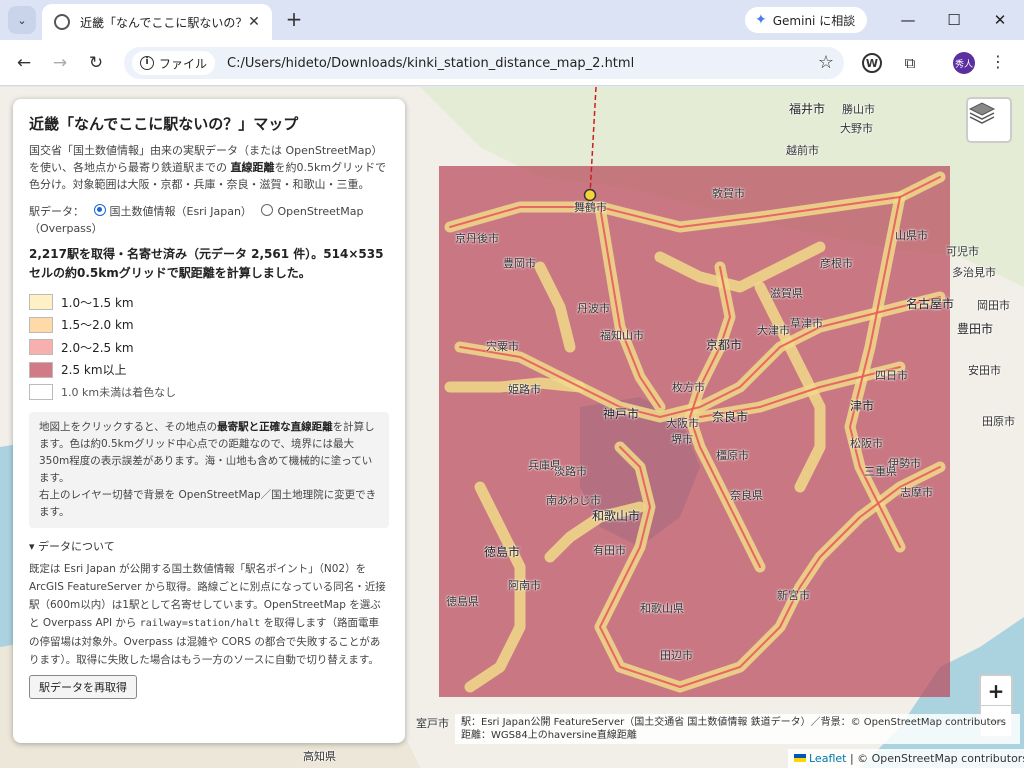 The image size is (1024, 768). Describe the element at coordinates (682, 439) in the screenshot. I see `map-label: 堺市` at that location.